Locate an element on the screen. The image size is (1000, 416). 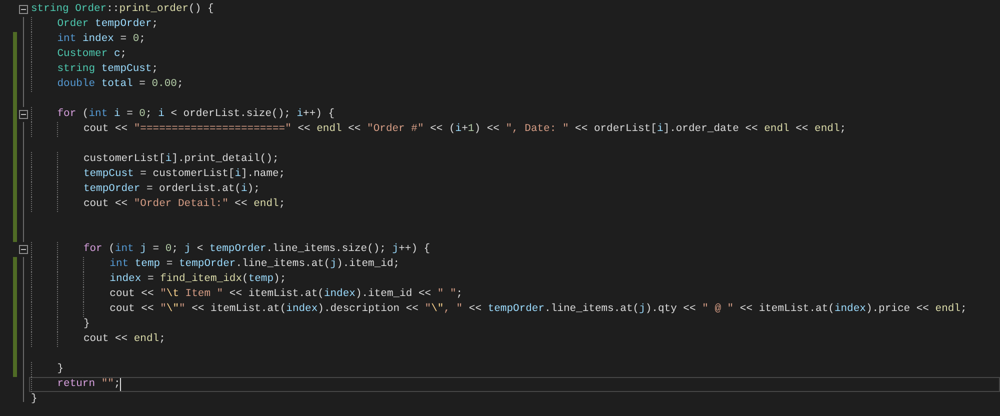
code-line: double total = 0.00; is located at coordinates (107, 84).